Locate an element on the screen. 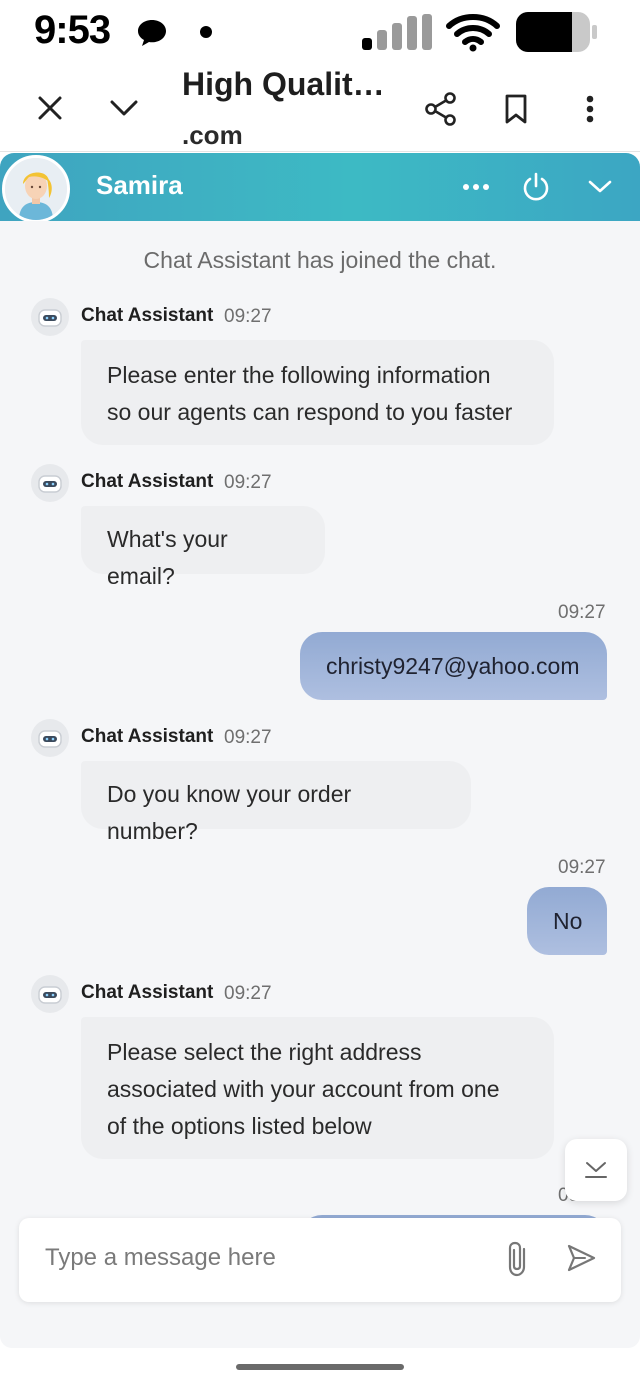 This screenshot has height=1387, width=640. chat-bubble-icon is located at coordinates (152, 35).